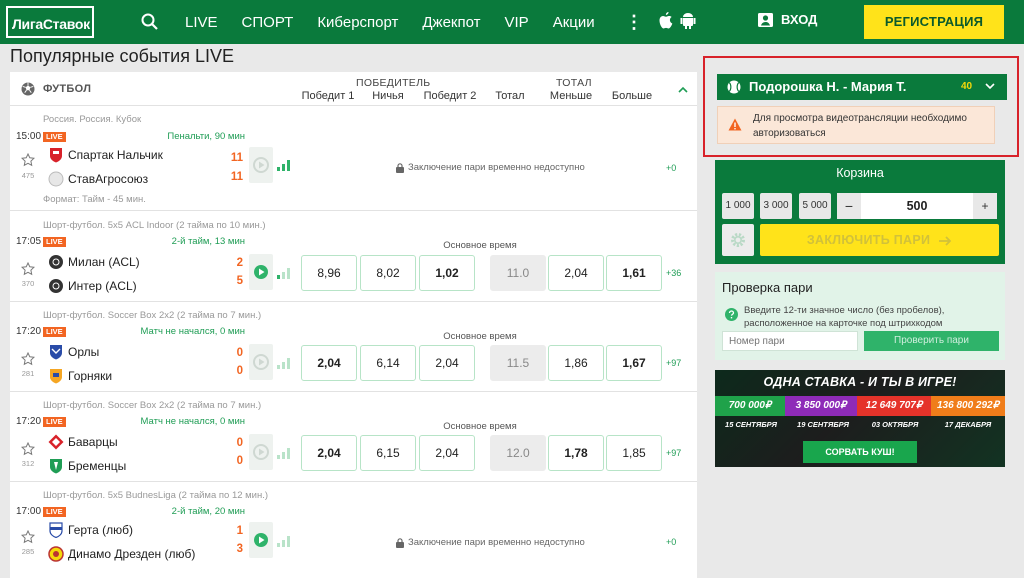  I want to click on odd-under-button: 2,04, so click(576, 273).